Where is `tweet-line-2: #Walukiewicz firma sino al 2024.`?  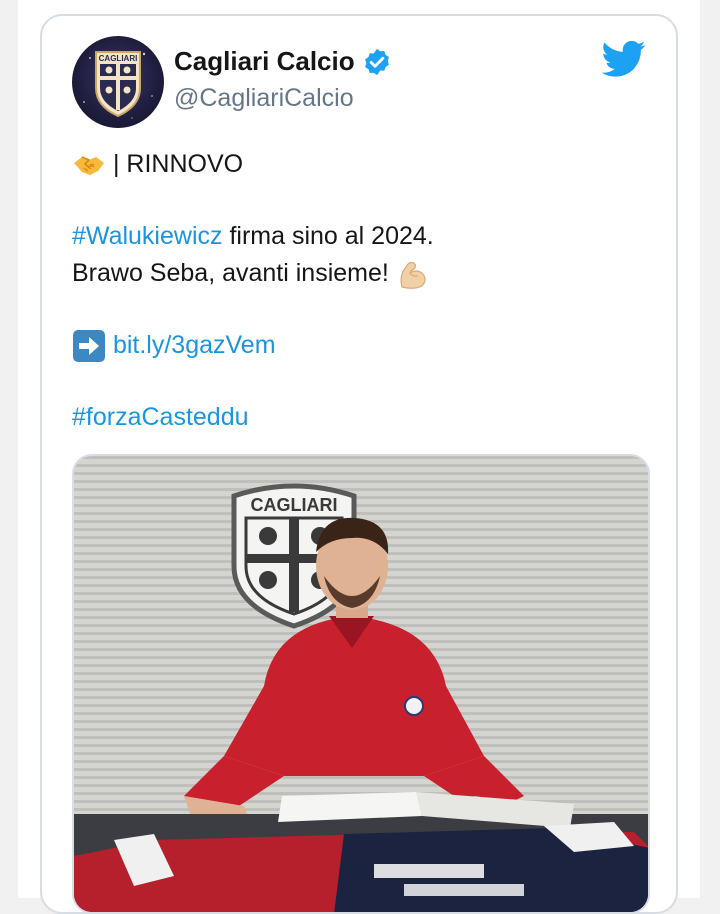
tweet-line-2: #Walukiewicz firma sino al 2024. is located at coordinates (362, 236).